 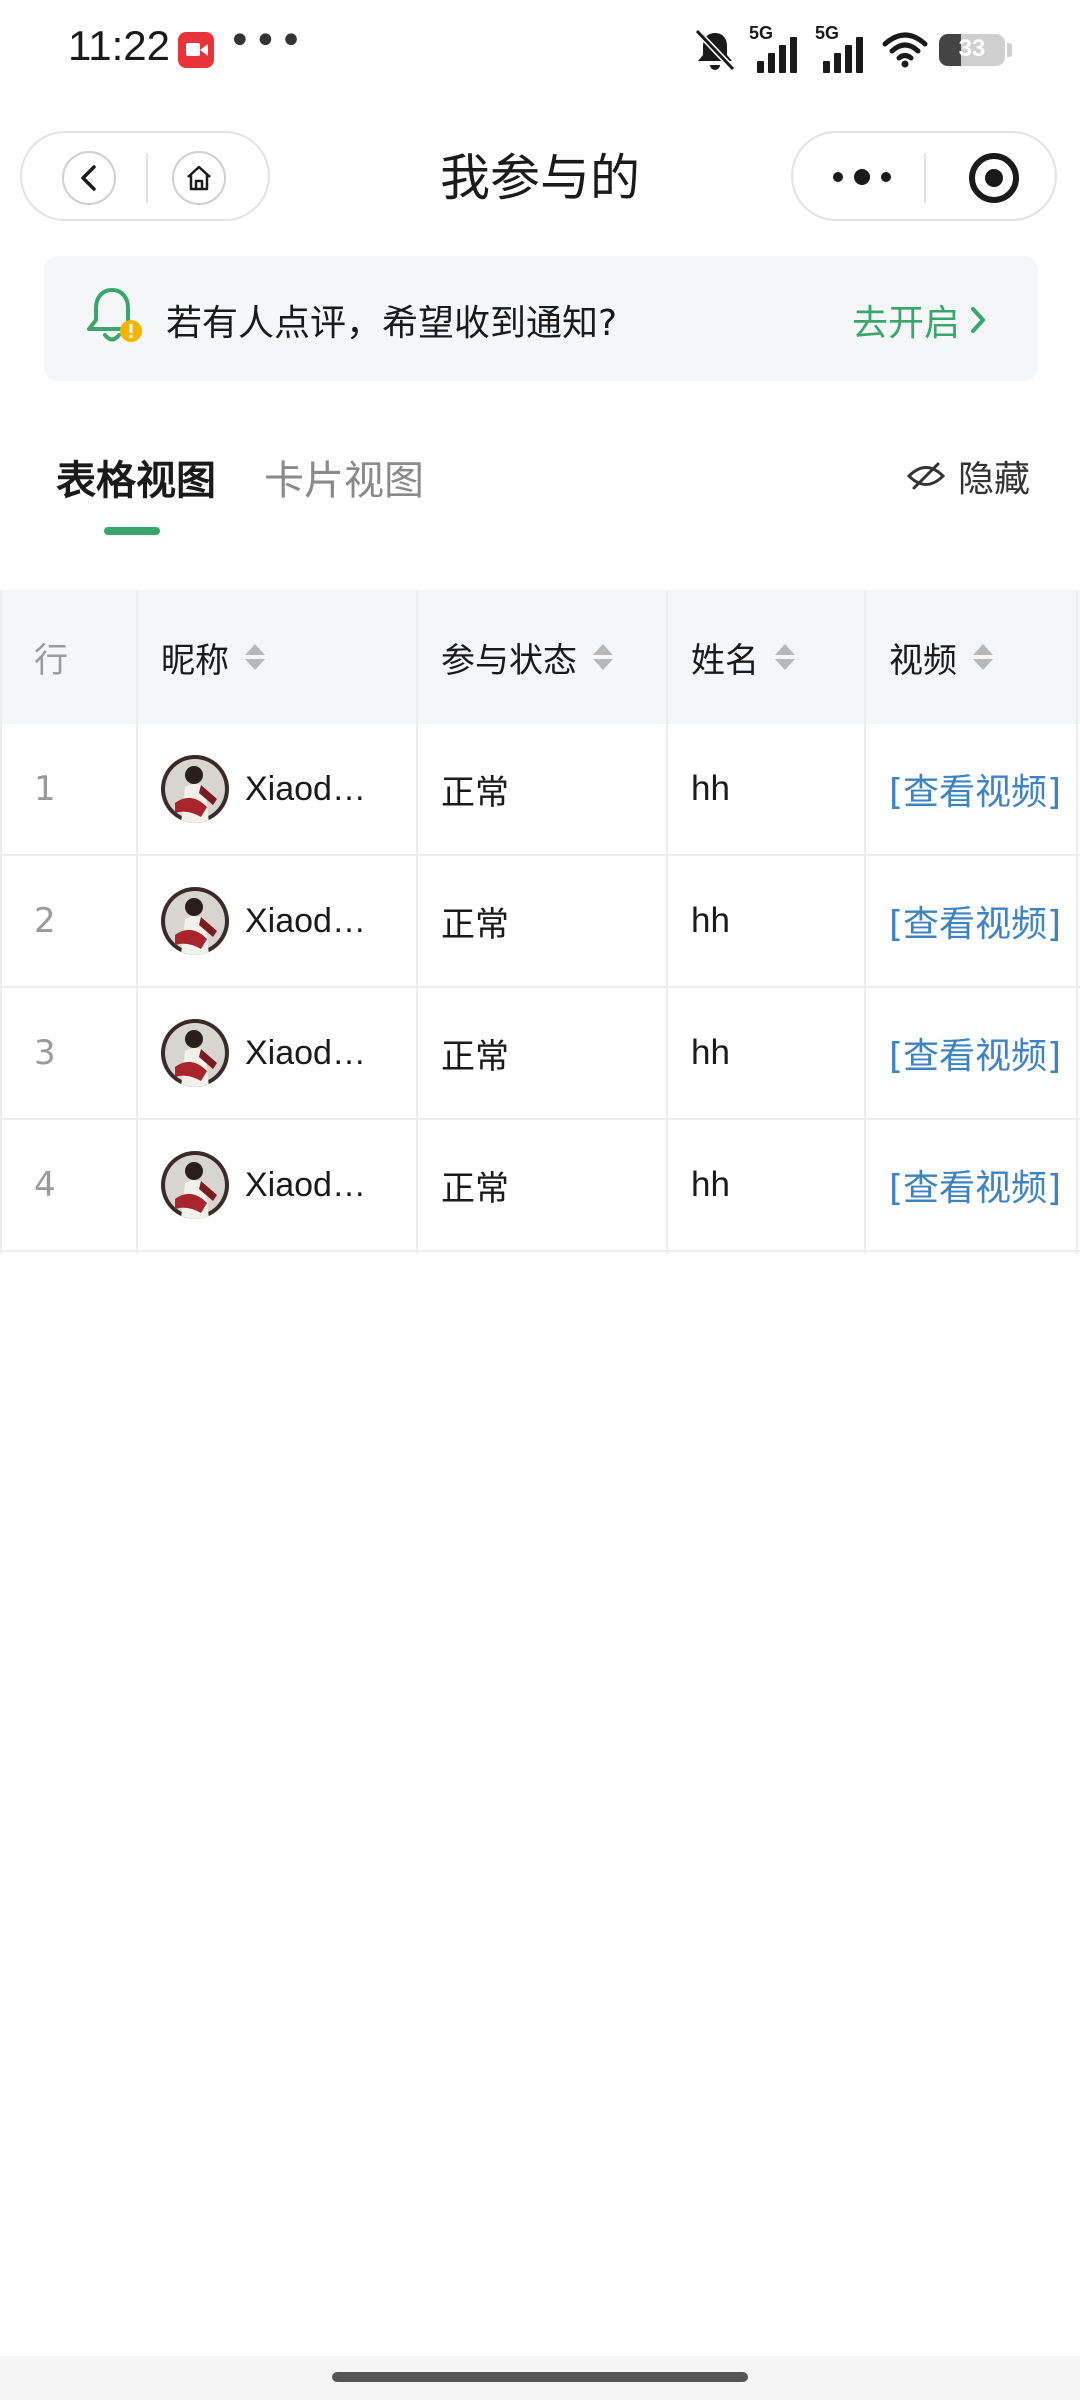 I want to click on header-status: 参与状态, so click(x=542, y=657).